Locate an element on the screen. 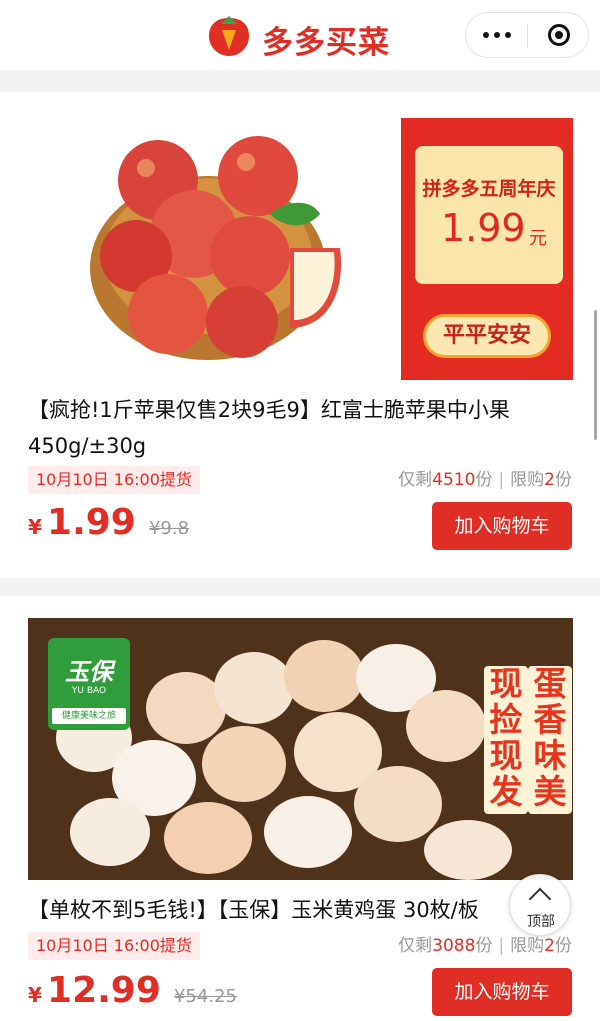  stock-info: 仅剩3088份 | 限购2份 is located at coordinates (485, 946).